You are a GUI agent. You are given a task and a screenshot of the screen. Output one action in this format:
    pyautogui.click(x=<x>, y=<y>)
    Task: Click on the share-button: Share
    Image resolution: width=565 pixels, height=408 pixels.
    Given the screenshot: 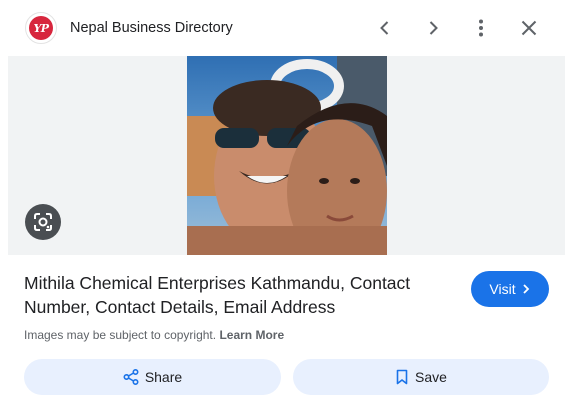 What is the action you would take?
    pyautogui.click(x=152, y=377)
    